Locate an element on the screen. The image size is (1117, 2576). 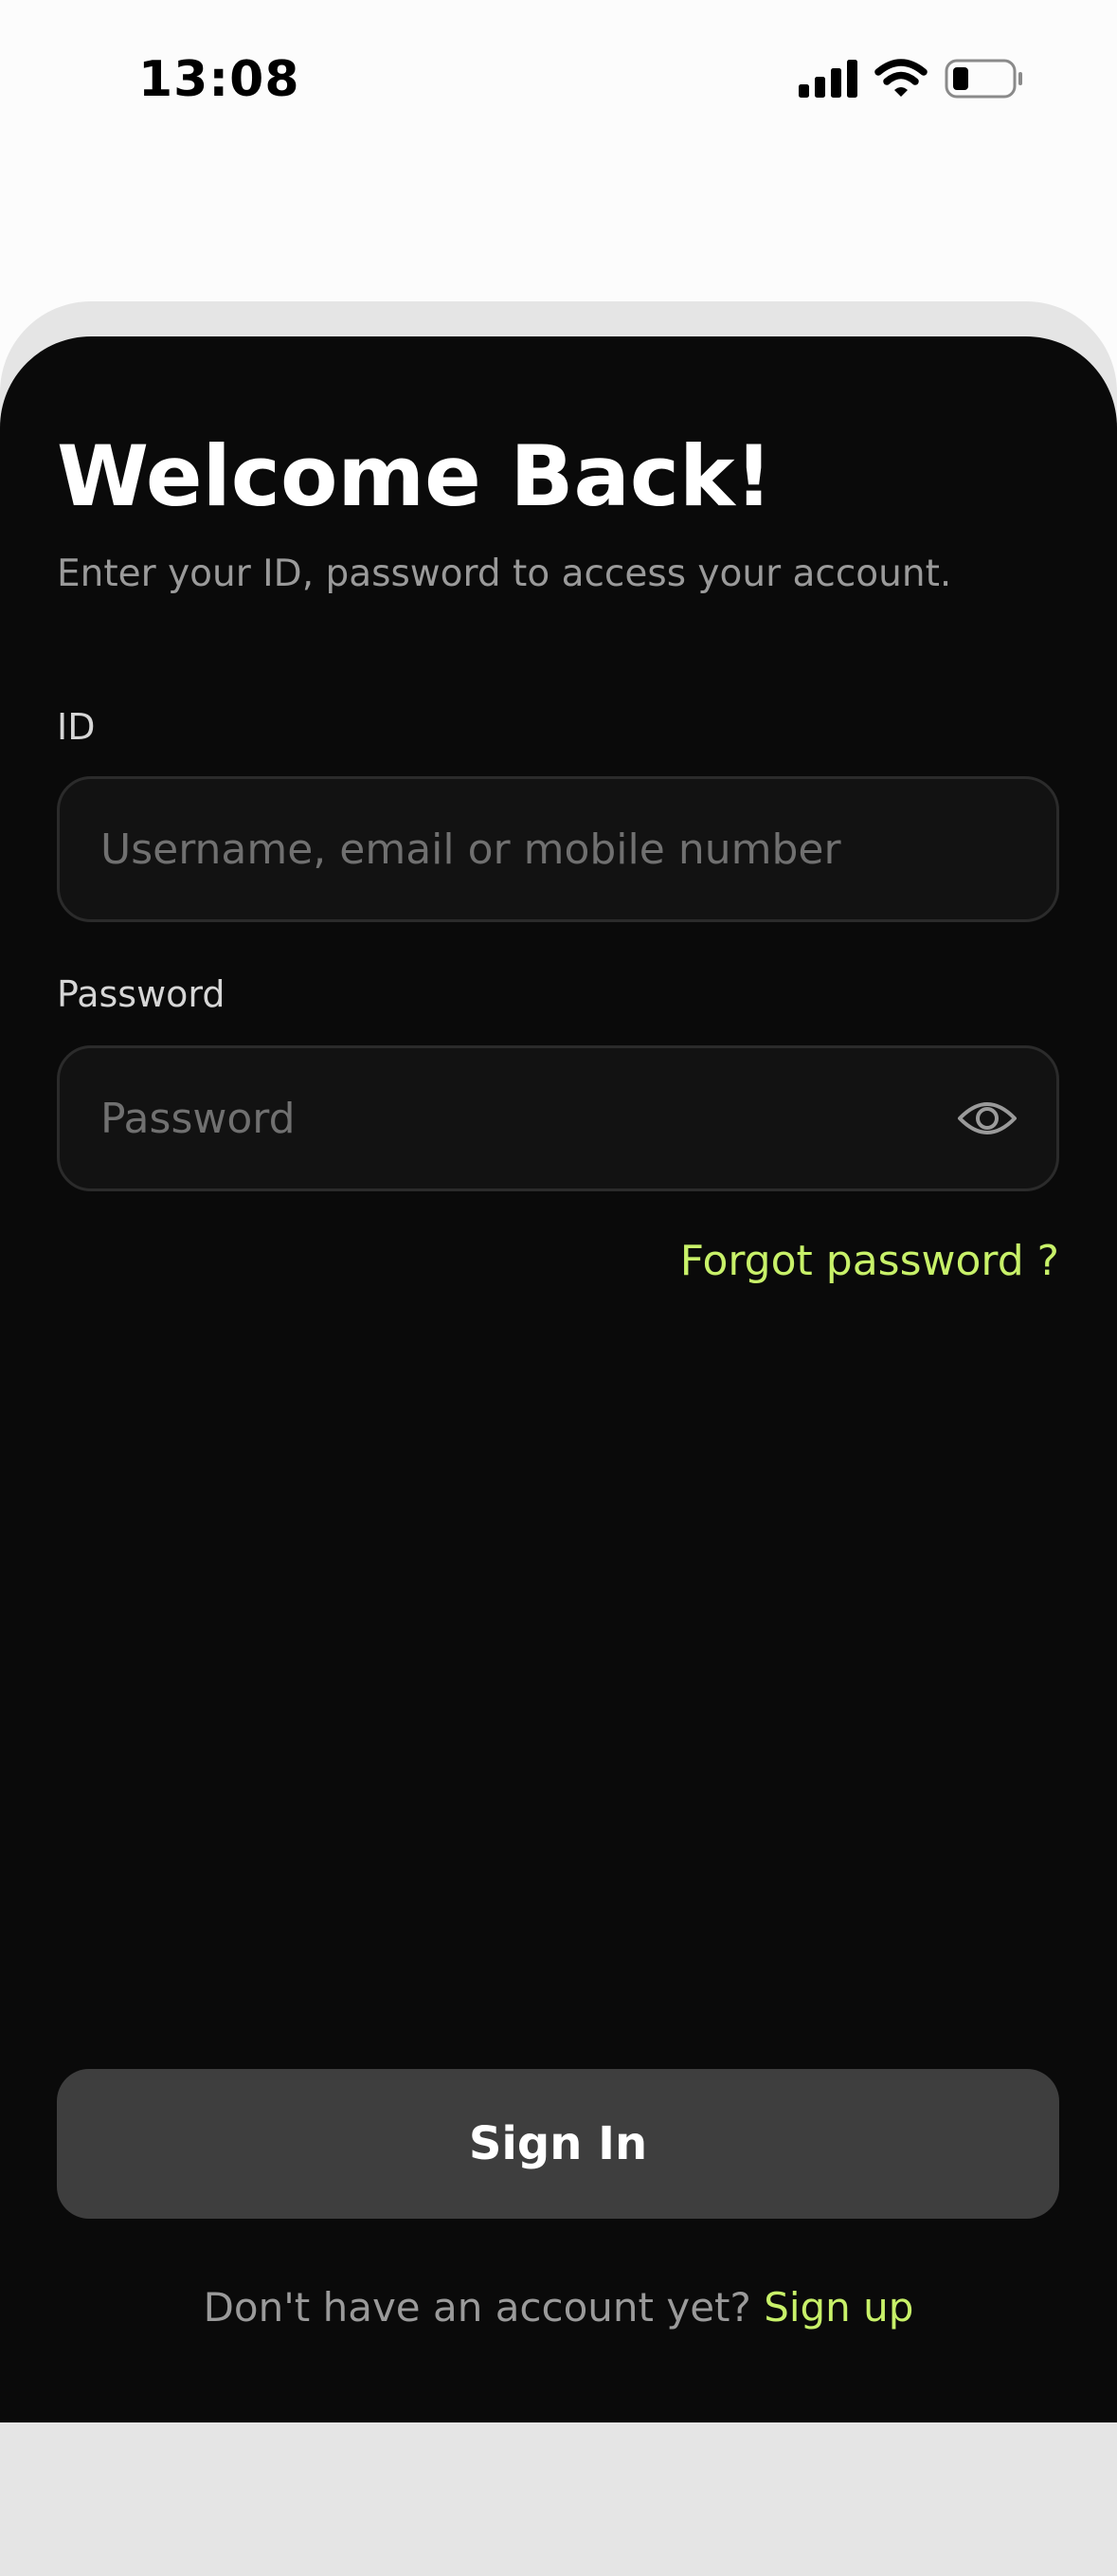
id-label: ID is located at coordinates (76, 727).